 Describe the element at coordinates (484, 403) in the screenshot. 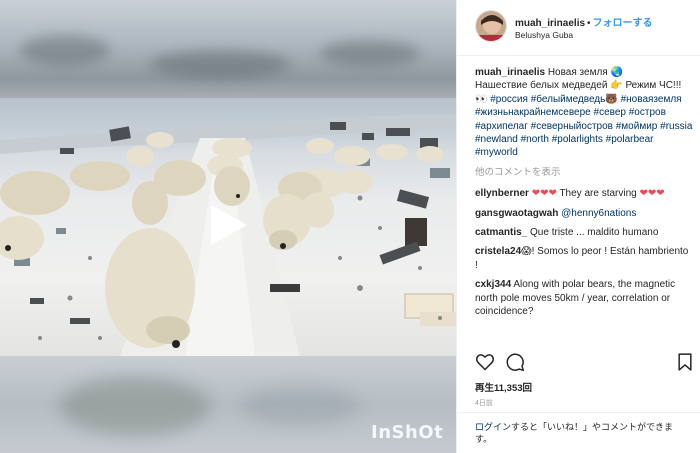

I see `post-timestamp: 4日前` at that location.